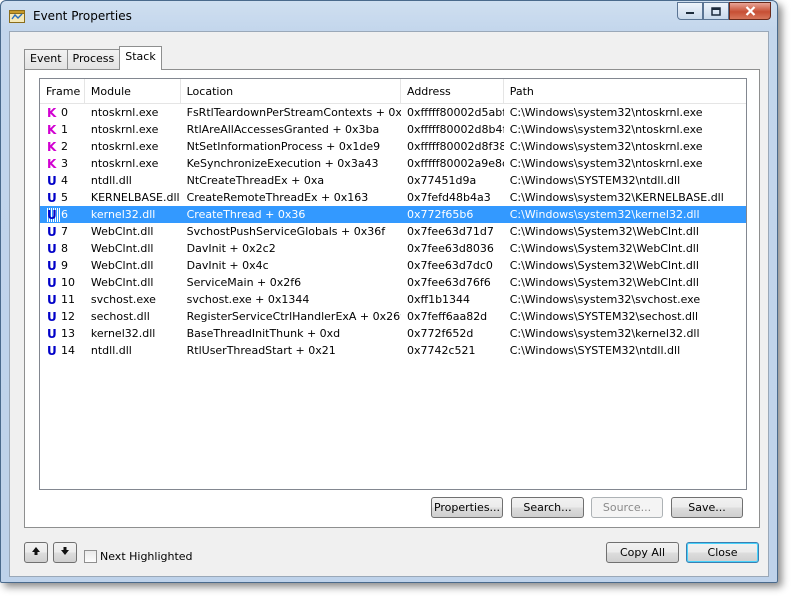 The image size is (792, 596). I want to click on previous-highlighted-button, so click(36, 552).